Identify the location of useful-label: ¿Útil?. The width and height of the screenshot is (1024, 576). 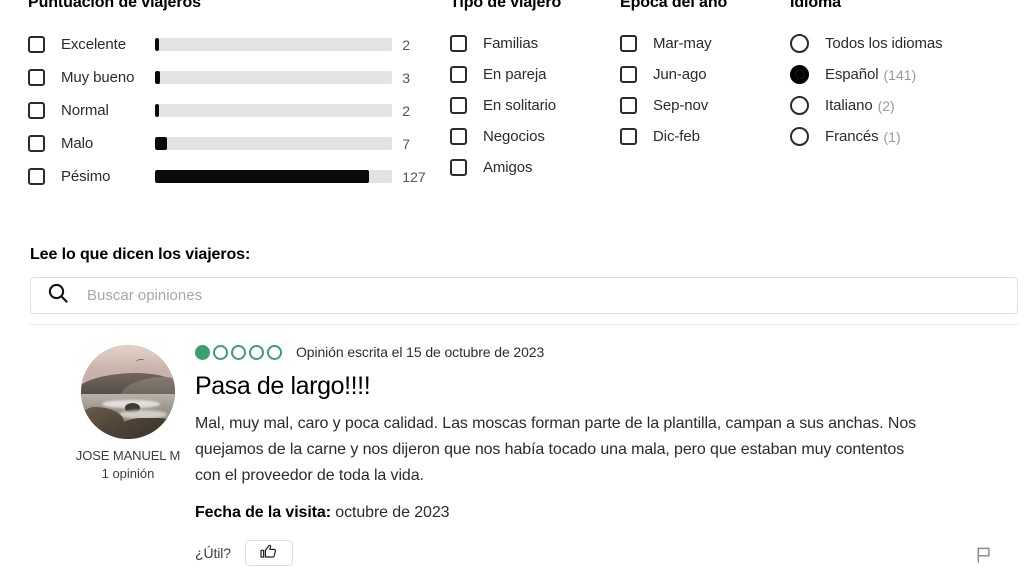
(213, 552).